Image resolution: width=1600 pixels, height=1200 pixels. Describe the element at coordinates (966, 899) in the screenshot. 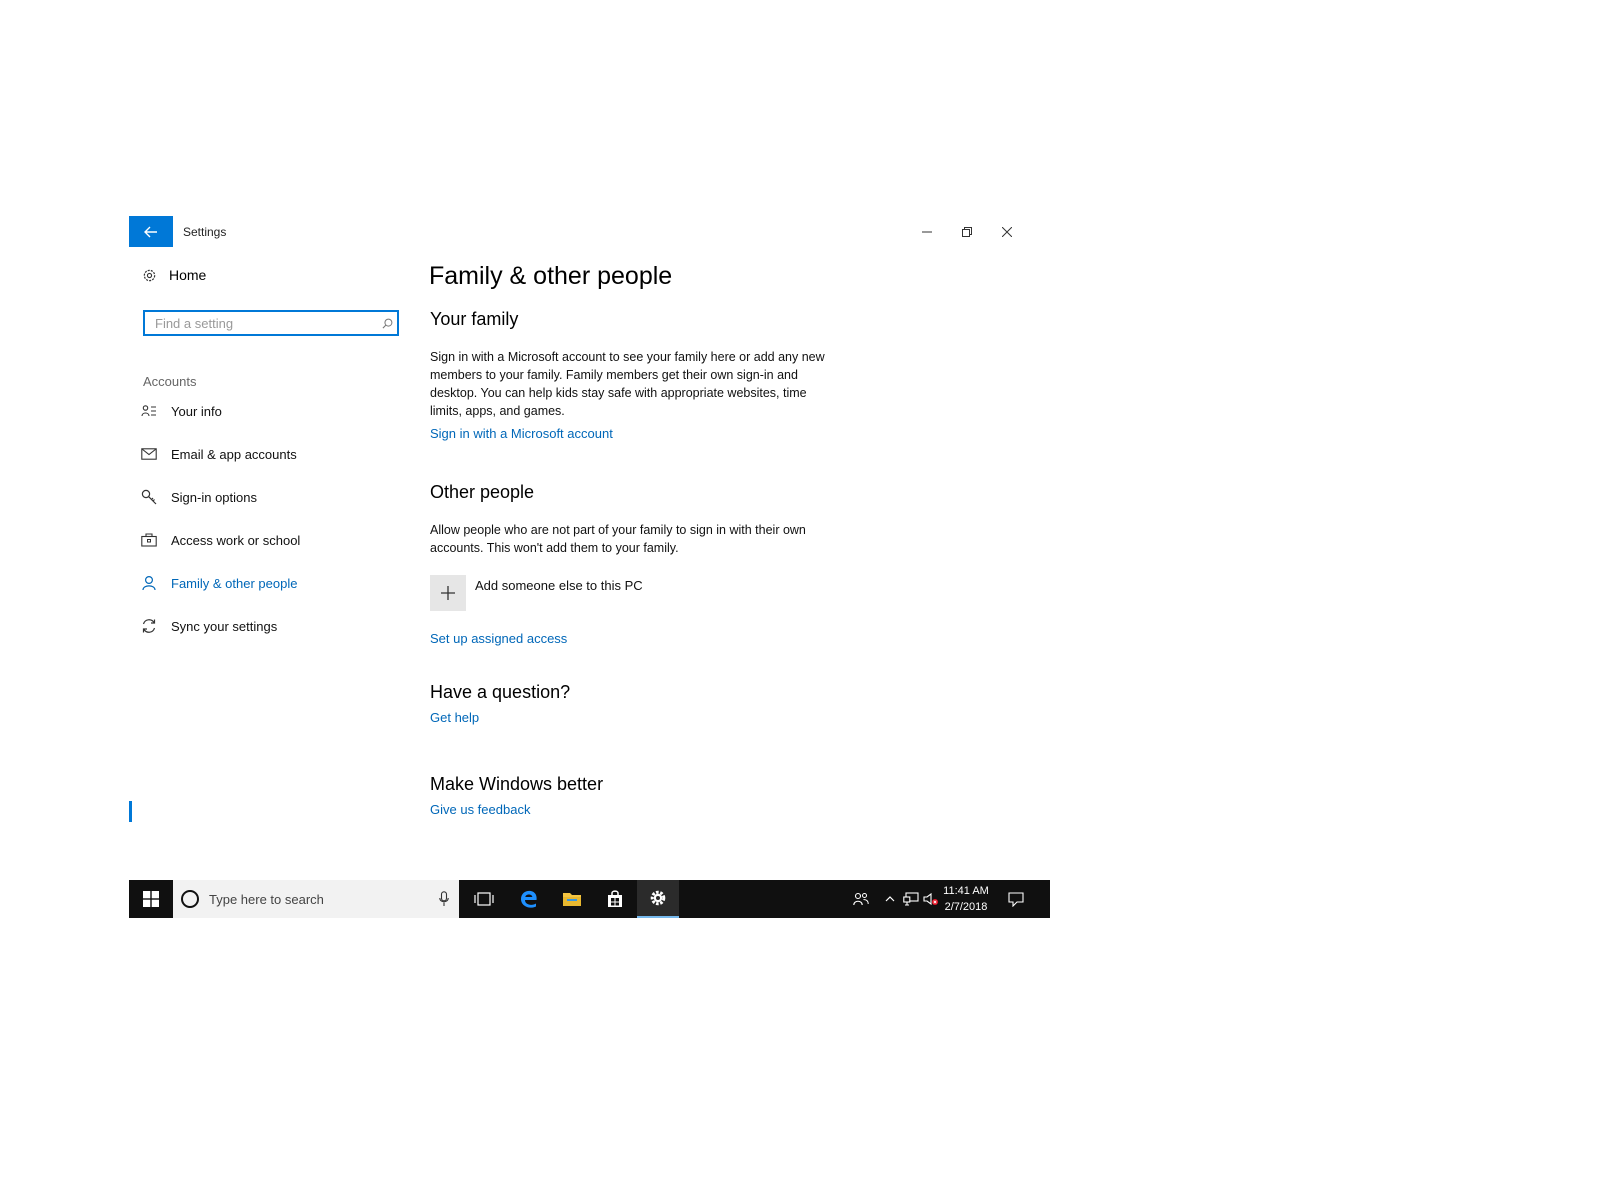

I see `taskbar-clock: 11:41 AM 2/7/2018` at that location.